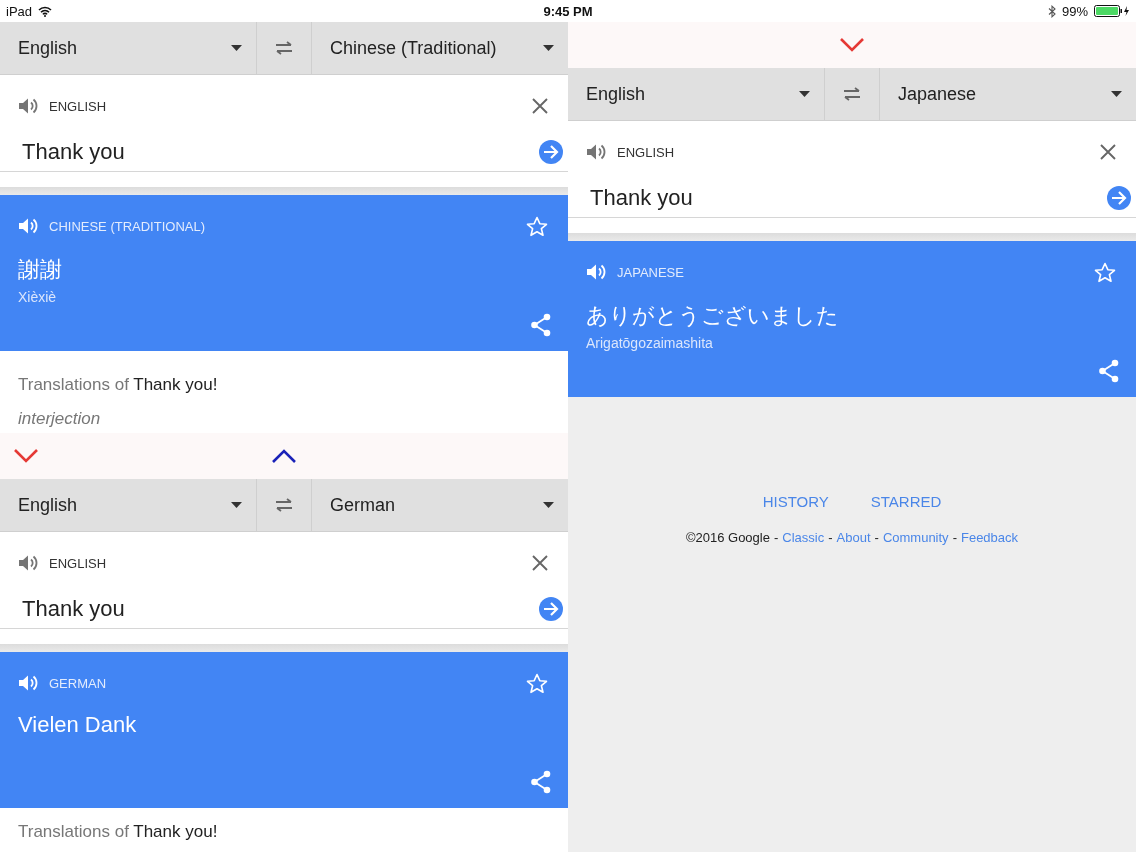 Image resolution: width=1136 pixels, height=852 pixels. What do you see at coordinates (650, 272) in the screenshot?
I see `target-language-label: JAPANESE` at bounding box center [650, 272].